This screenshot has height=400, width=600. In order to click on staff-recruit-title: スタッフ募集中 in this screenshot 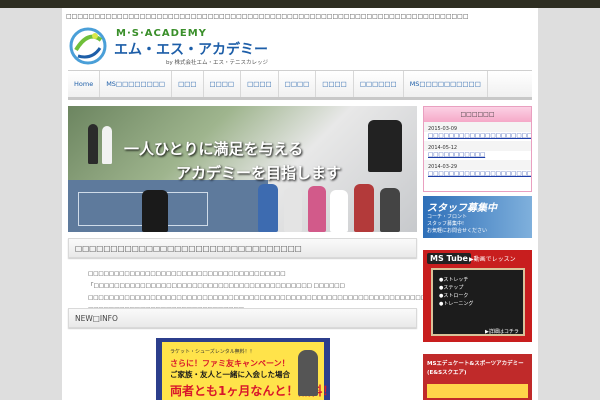, I will do `click(462, 208)`.